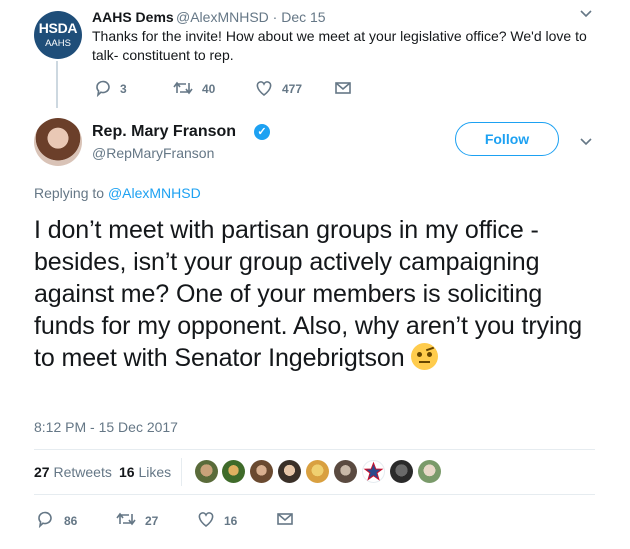 Image resolution: width=630 pixels, height=549 pixels. Describe the element at coordinates (155, 472) in the screenshot. I see `likes-label: Likes` at that location.